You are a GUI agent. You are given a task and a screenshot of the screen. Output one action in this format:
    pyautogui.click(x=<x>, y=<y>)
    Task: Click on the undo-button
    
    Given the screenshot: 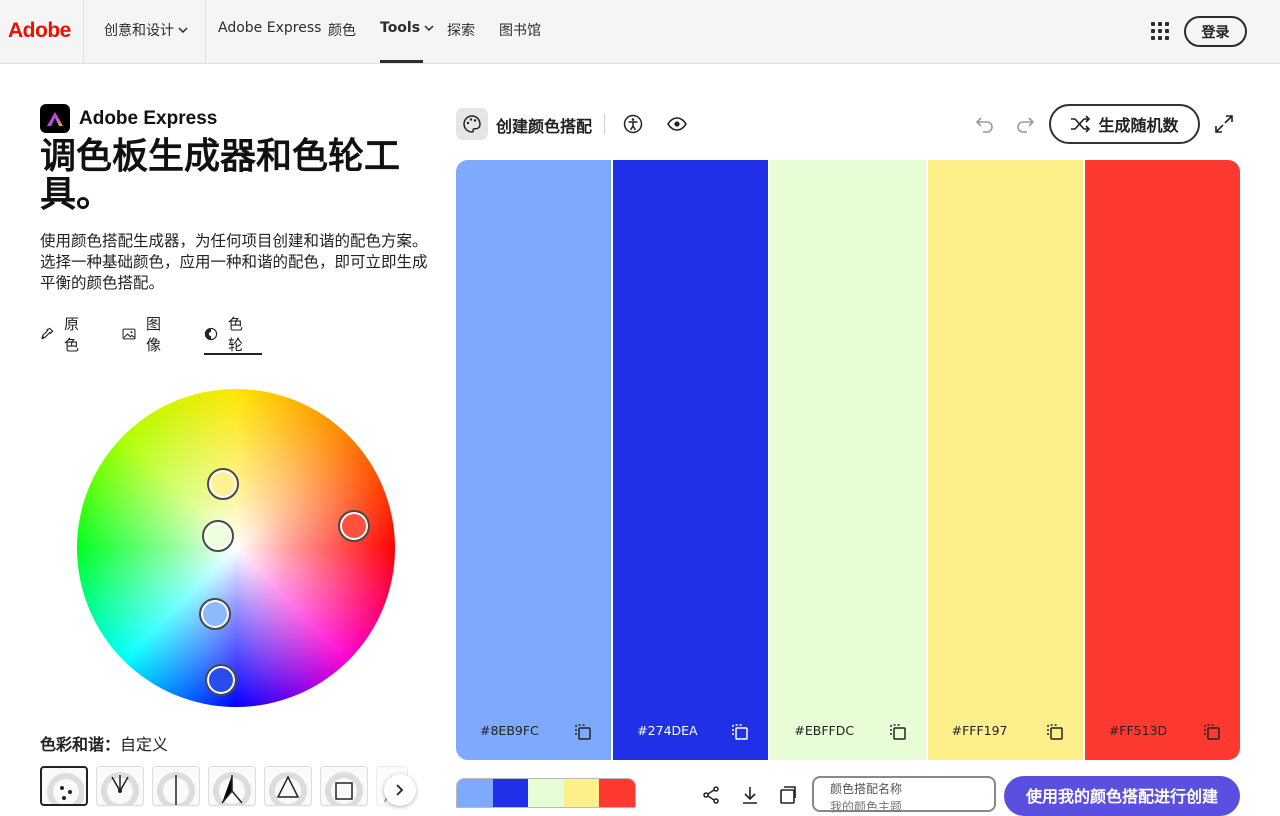 What is the action you would take?
    pyautogui.click(x=985, y=124)
    